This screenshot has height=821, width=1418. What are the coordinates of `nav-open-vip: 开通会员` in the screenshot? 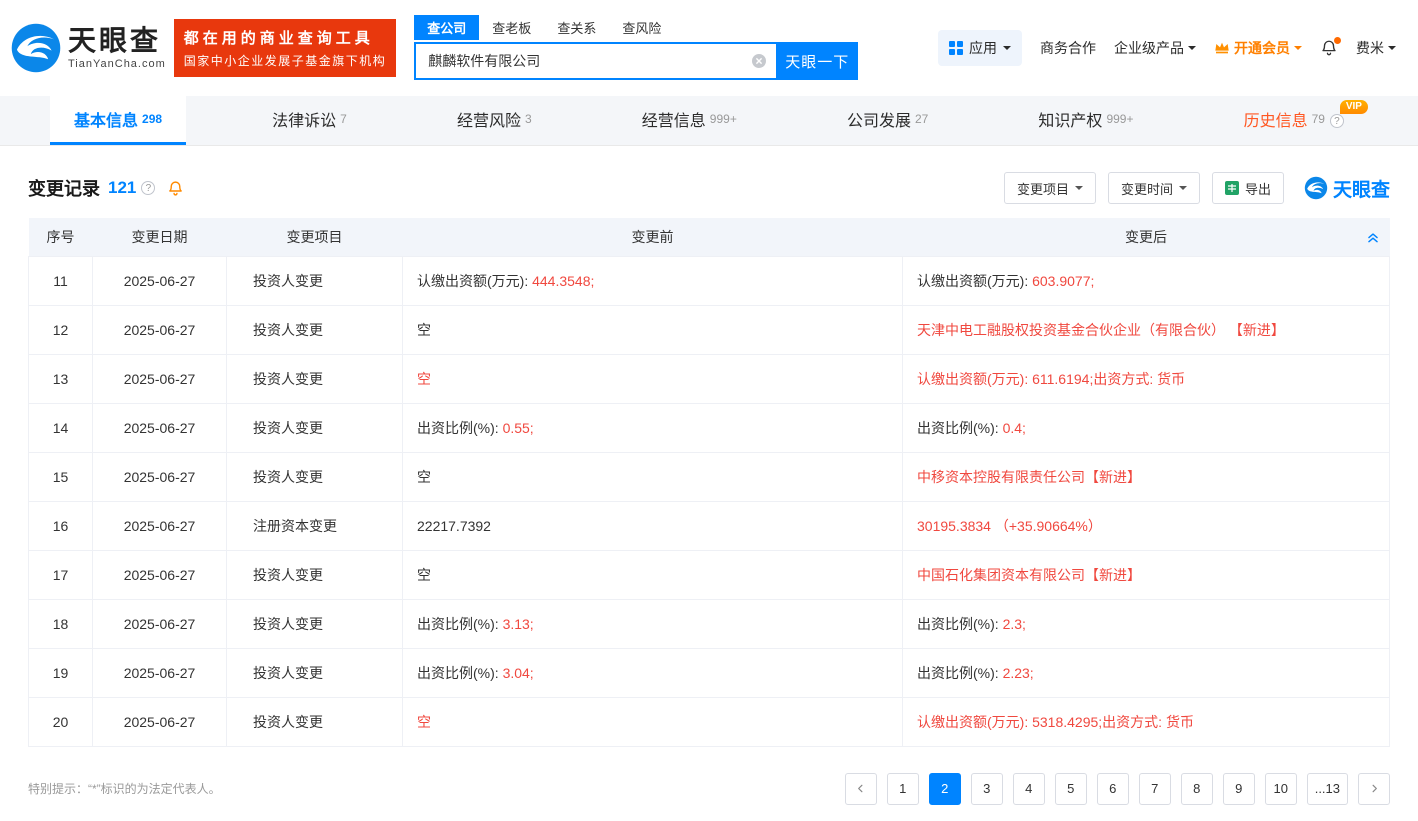 It's located at (1258, 48).